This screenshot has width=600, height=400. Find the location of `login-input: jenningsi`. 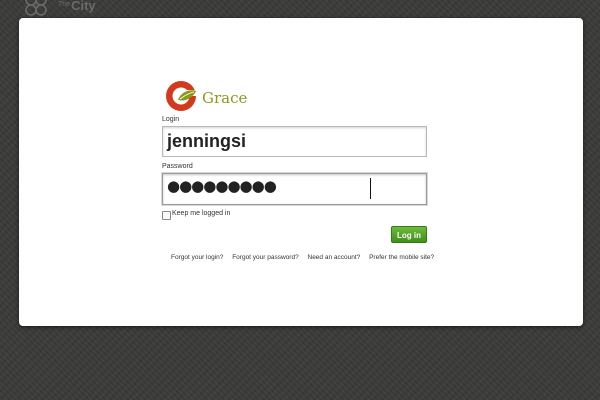

login-input: jenningsi is located at coordinates (294, 141).